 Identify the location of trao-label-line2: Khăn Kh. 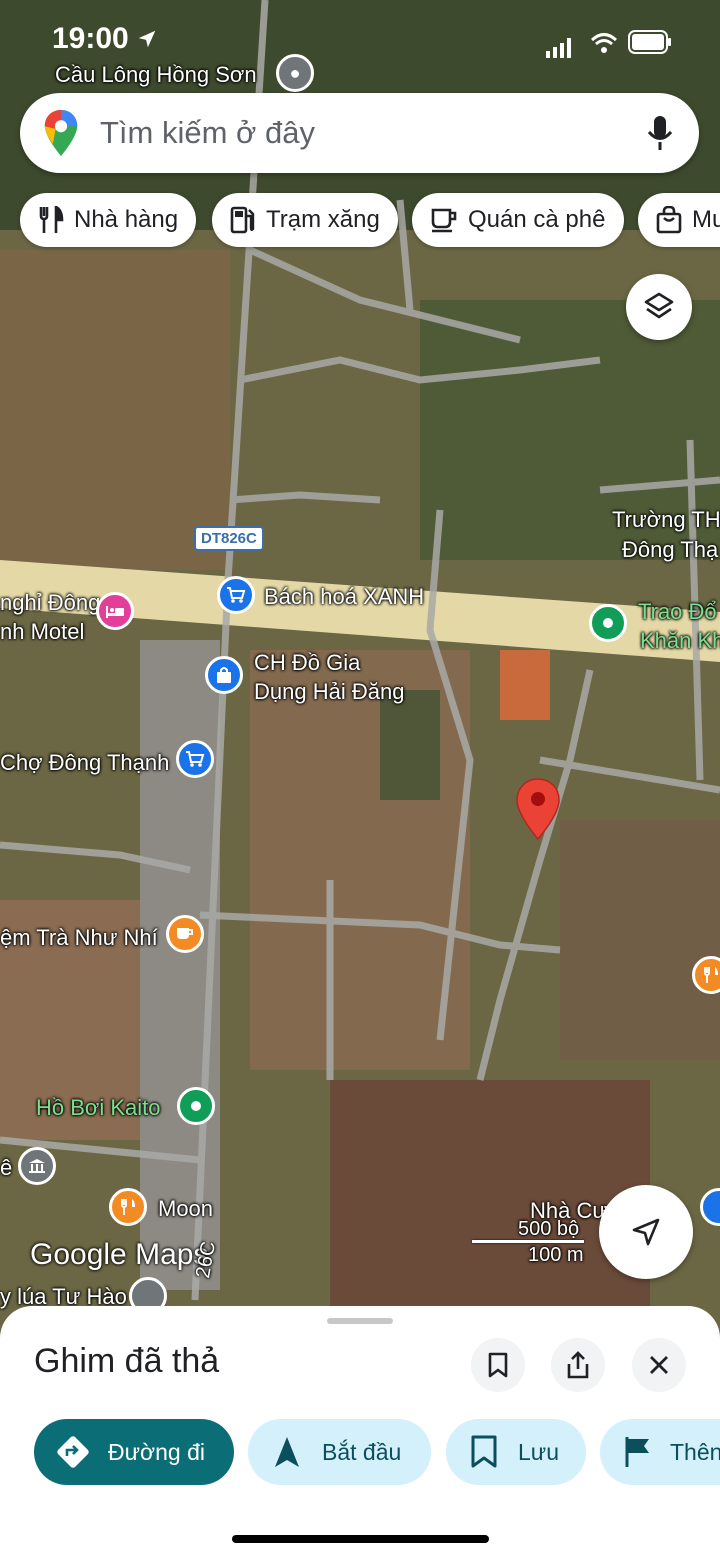
(680, 640).